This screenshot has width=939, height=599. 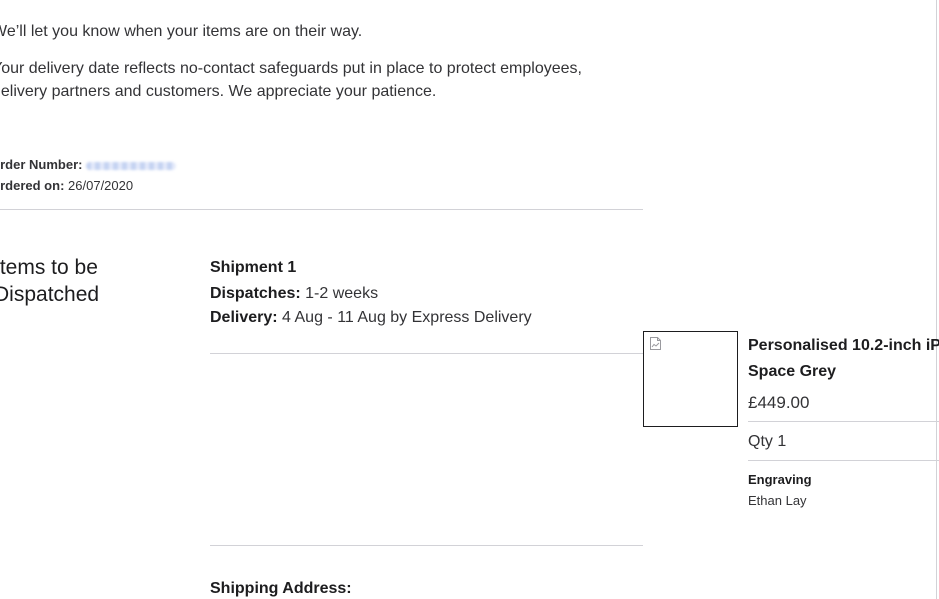 What do you see at coordinates (244, 317) in the screenshot?
I see `delivery-label: Delivery:` at bounding box center [244, 317].